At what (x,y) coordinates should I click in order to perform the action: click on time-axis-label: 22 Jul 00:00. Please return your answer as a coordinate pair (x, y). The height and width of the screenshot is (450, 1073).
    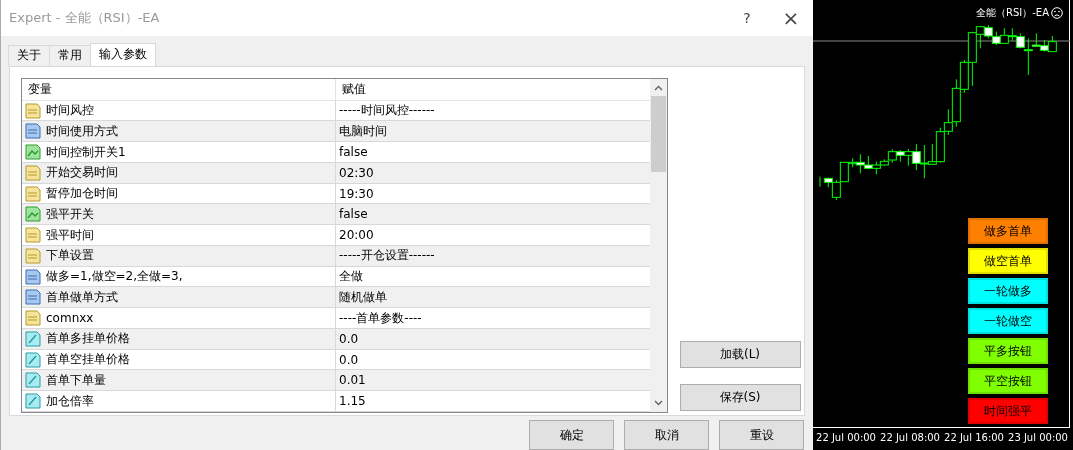
    Looking at the image, I should click on (846, 437).